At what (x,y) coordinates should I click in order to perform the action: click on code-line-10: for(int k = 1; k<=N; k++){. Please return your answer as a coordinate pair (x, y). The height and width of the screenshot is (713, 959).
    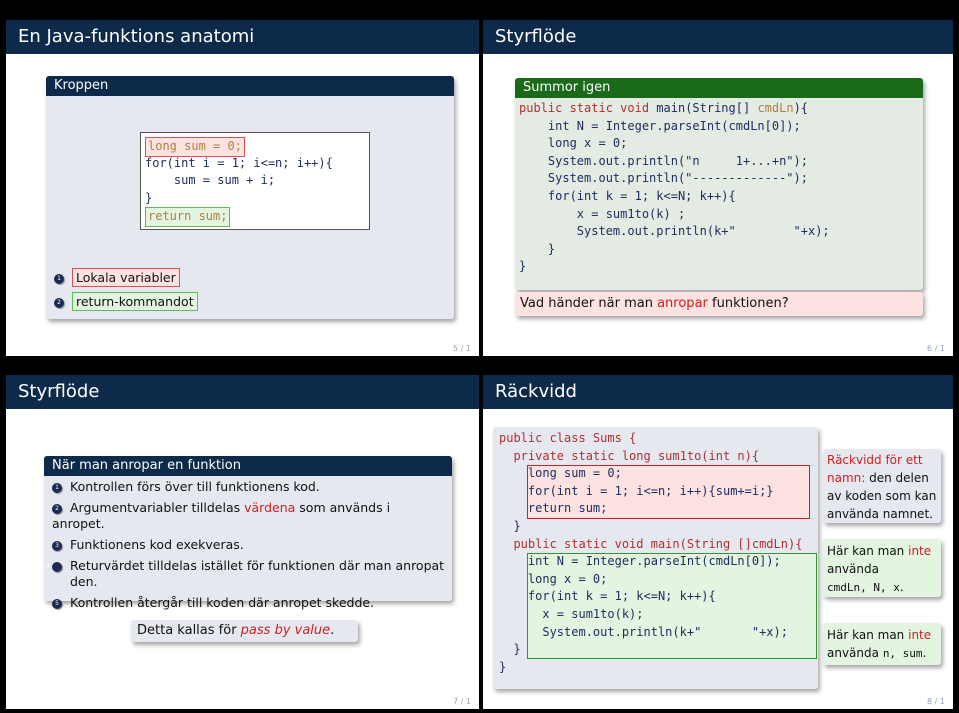
    Looking at the image, I should click on (607, 596).